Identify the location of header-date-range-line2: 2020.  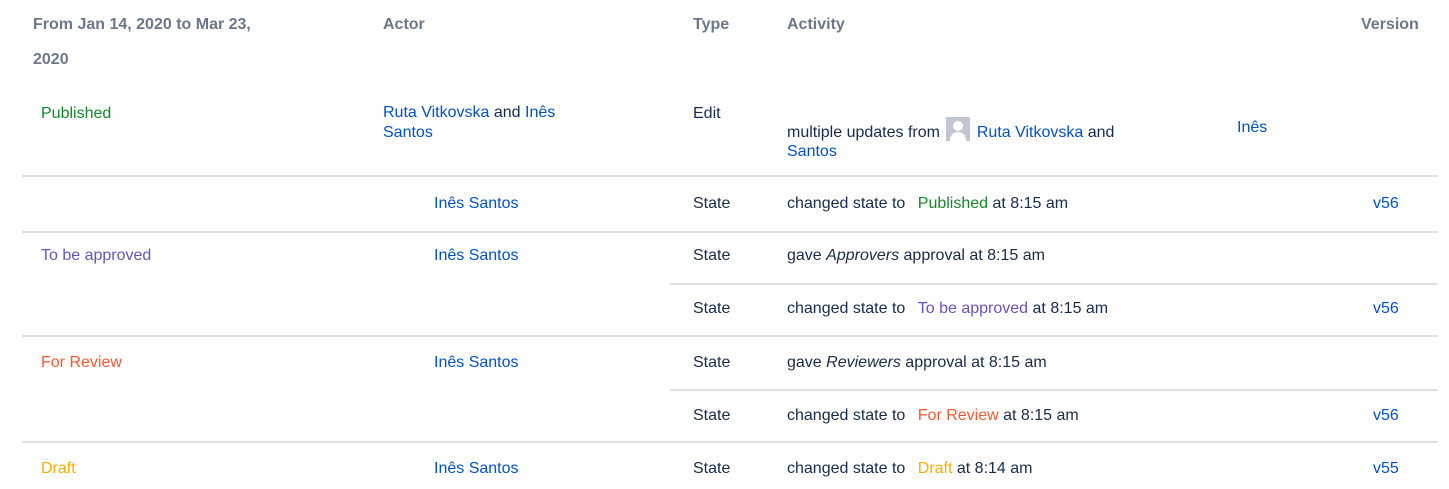
(51, 59).